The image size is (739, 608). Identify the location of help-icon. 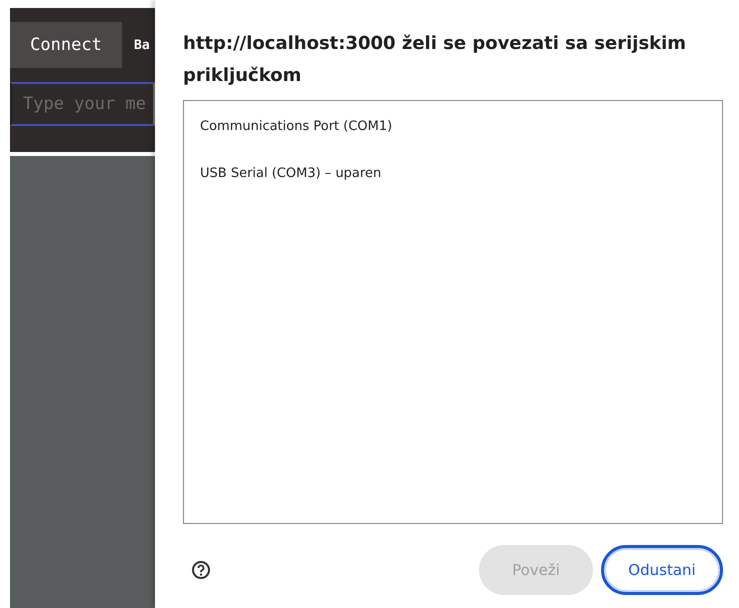
(201, 570).